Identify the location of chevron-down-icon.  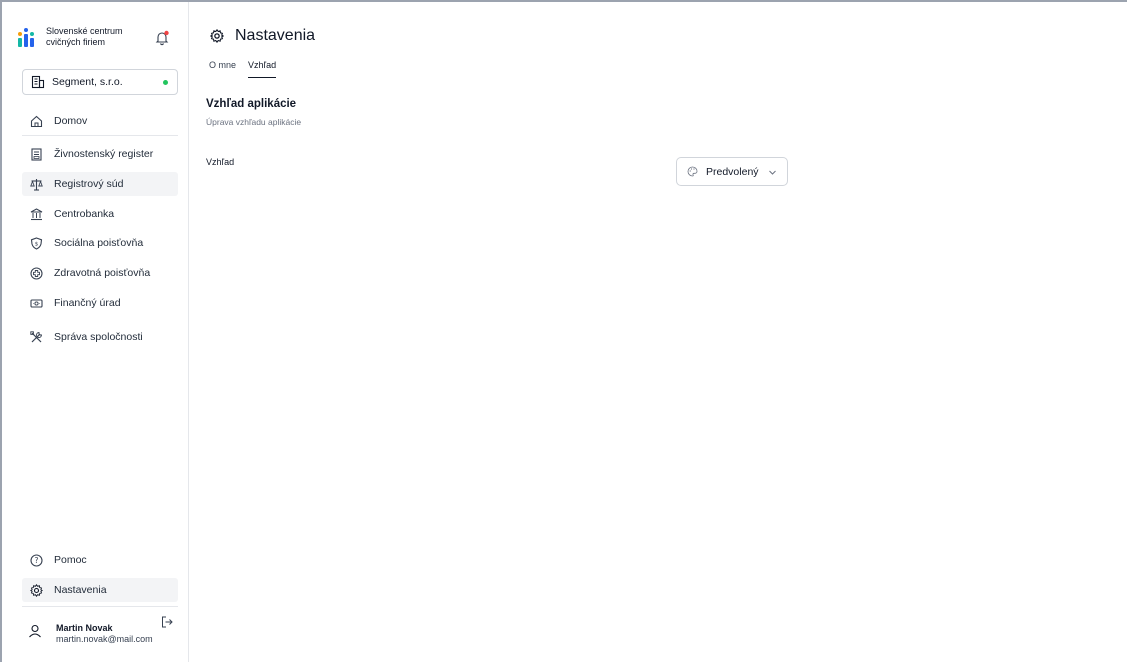
(772, 172).